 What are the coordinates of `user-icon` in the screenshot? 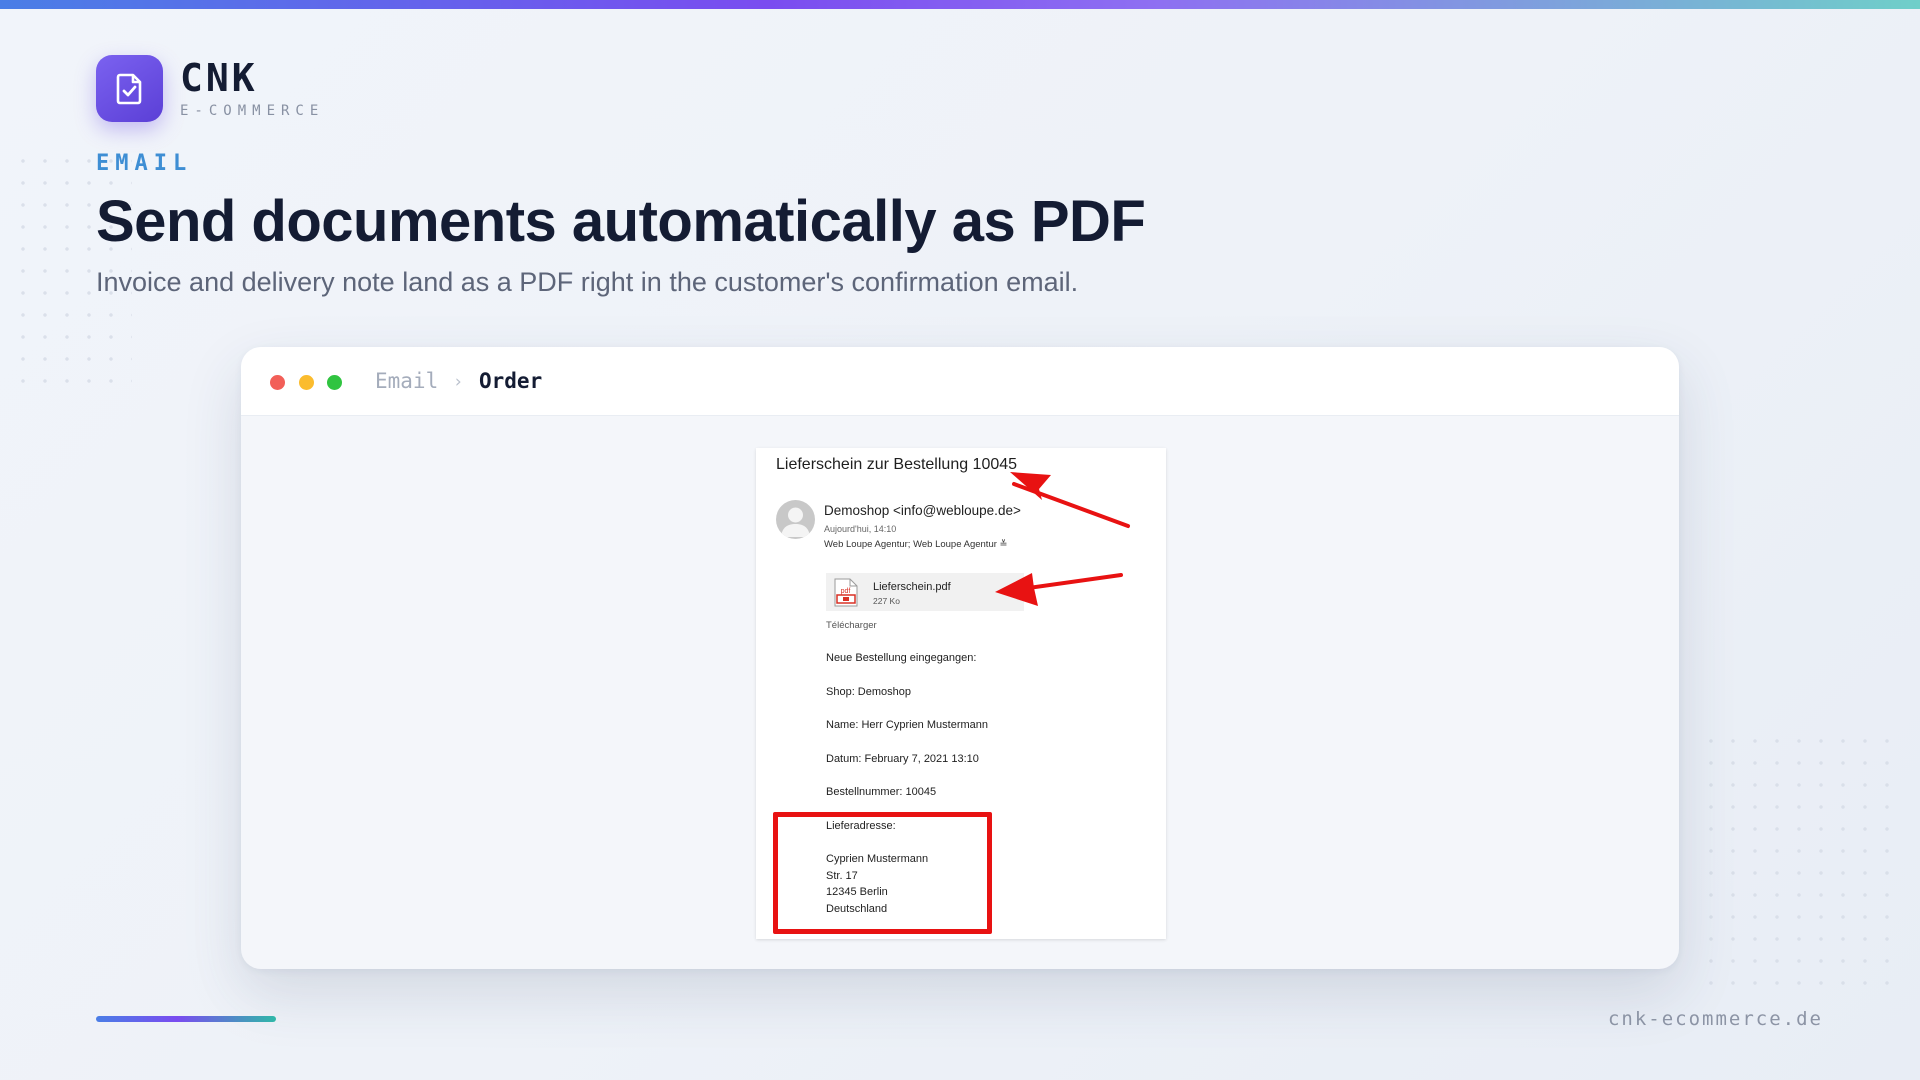 It's located at (795, 522).